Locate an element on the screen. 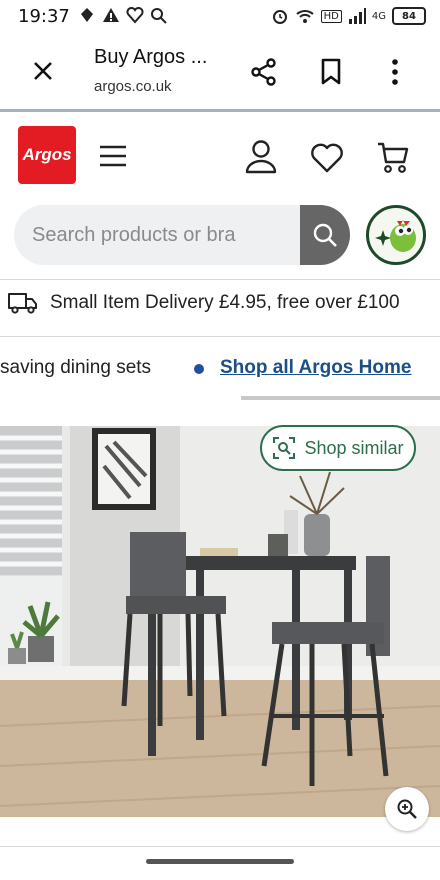  search-button is located at coordinates (325, 235).